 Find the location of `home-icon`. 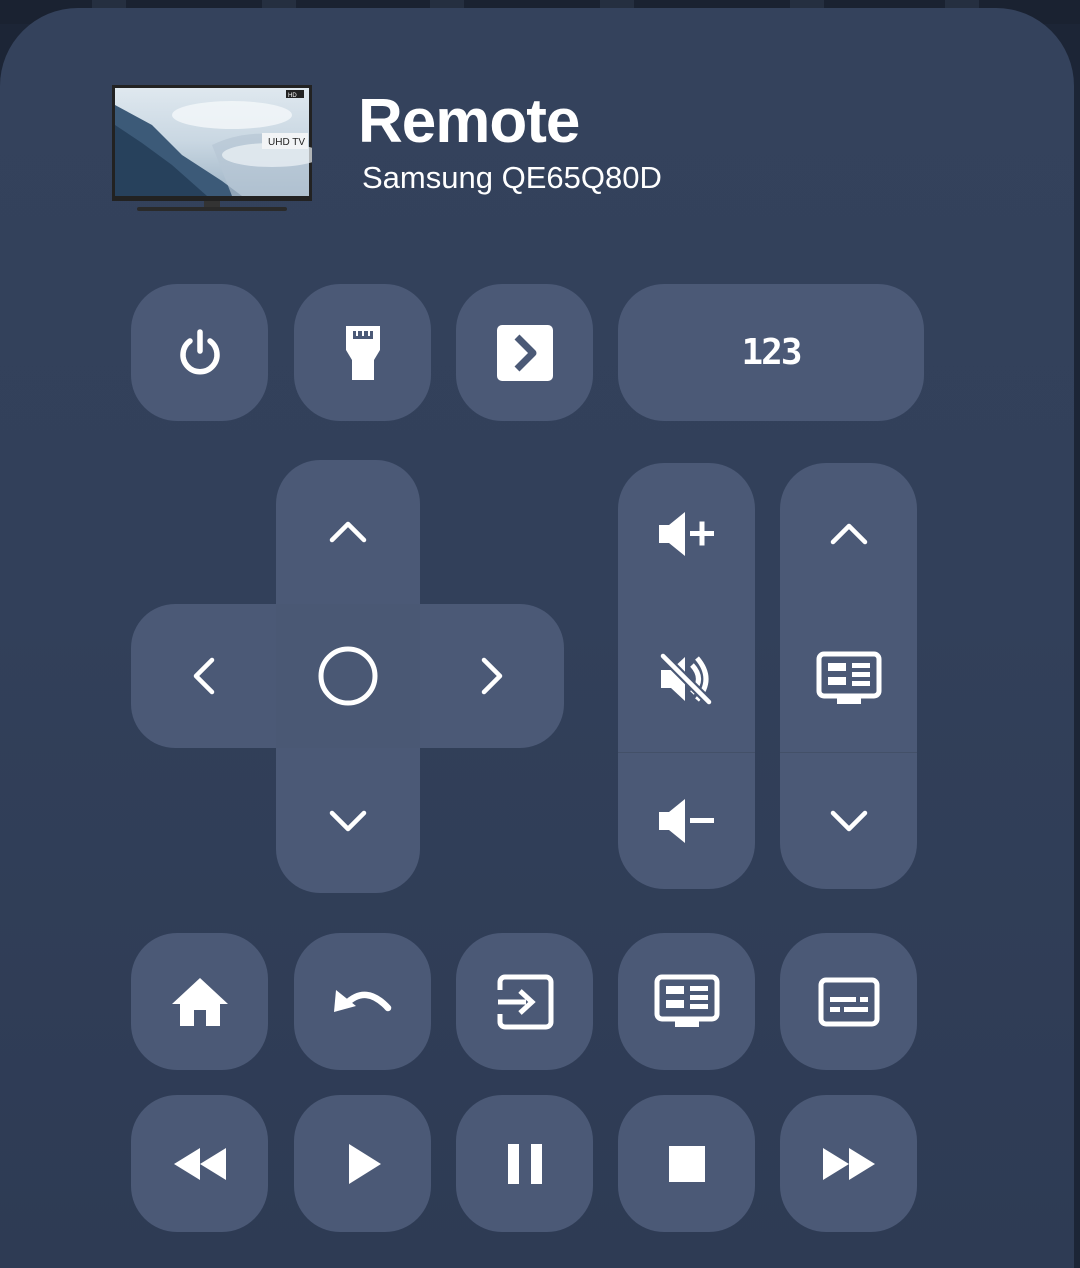

home-icon is located at coordinates (199, 1001).